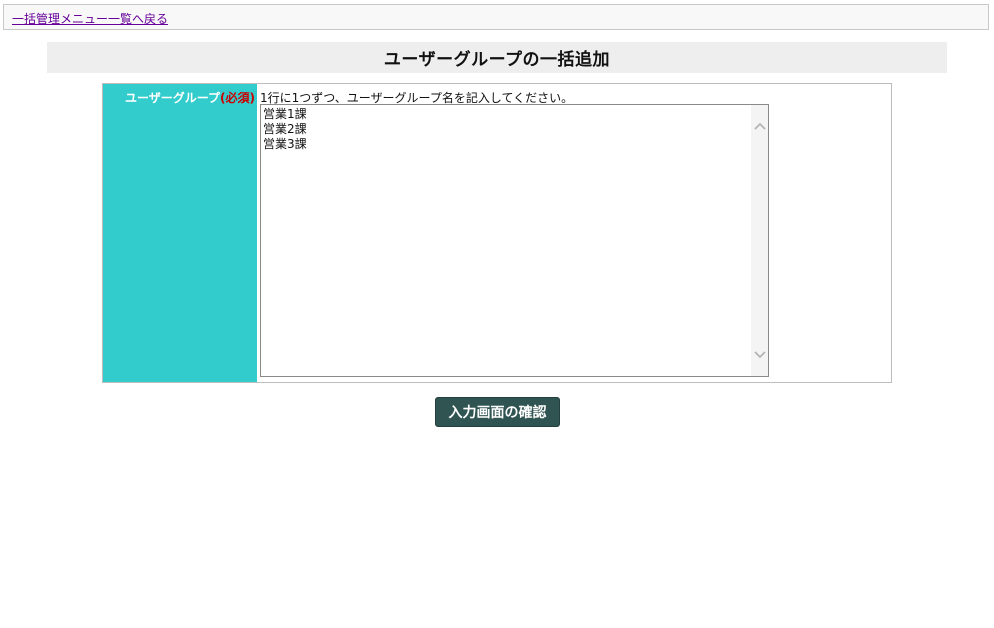  I want to click on textarea-line: 営業3課, so click(285, 144).